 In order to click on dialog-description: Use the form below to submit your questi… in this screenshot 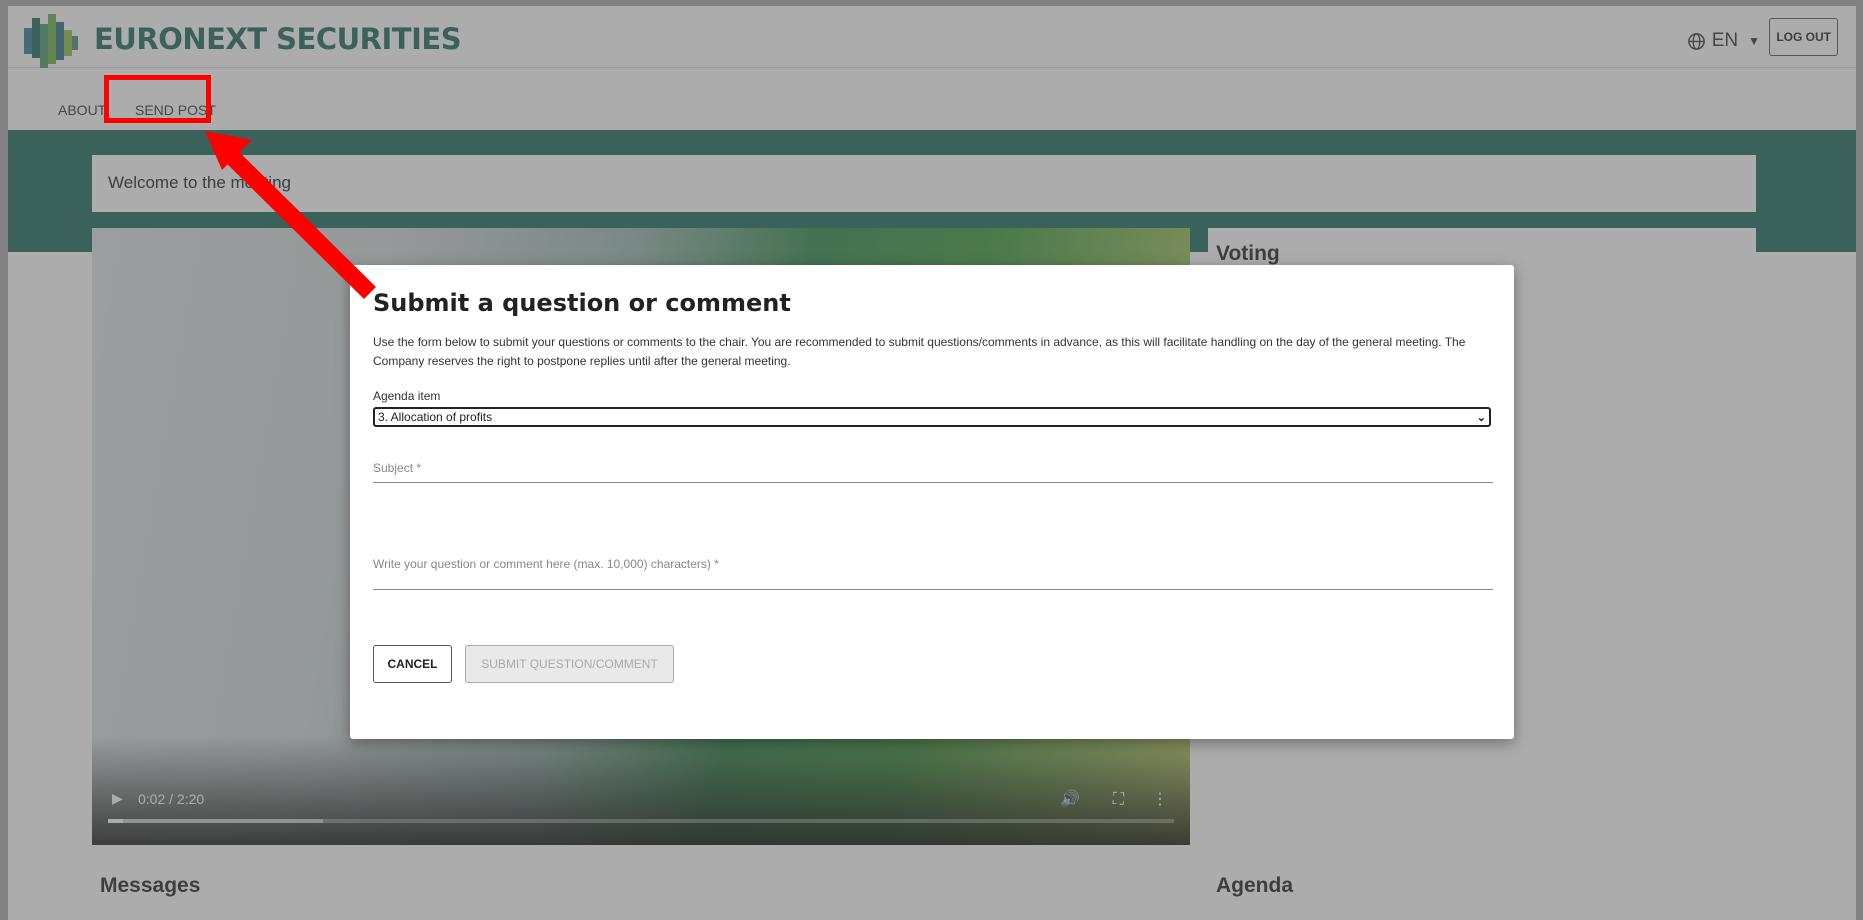, I will do `click(919, 351)`.